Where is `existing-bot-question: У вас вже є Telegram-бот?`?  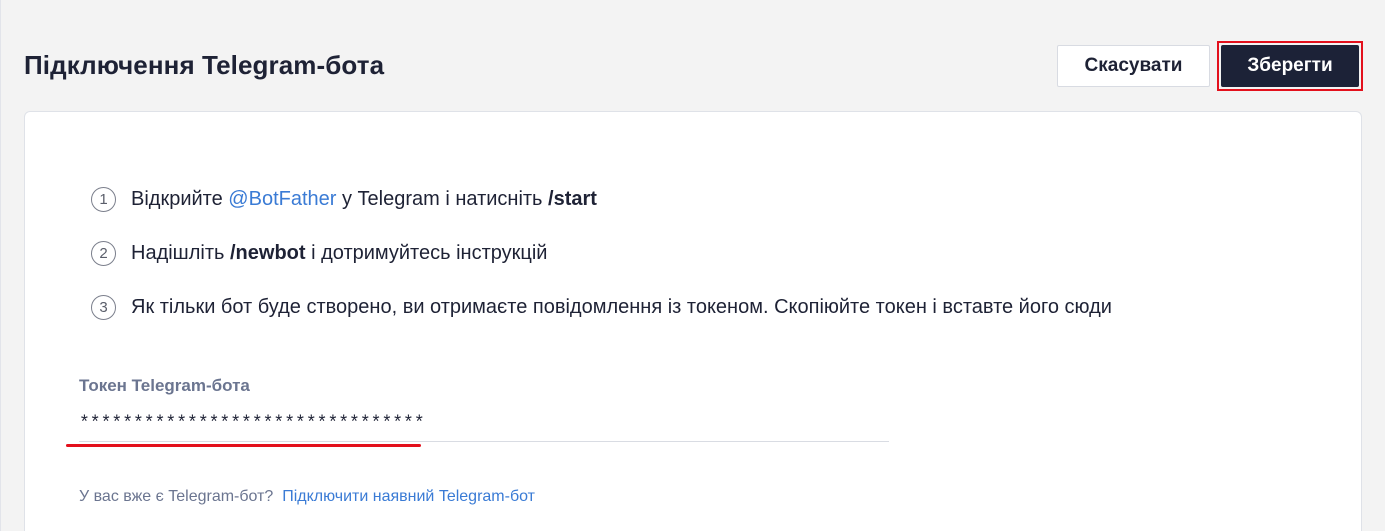
existing-bot-question: У вас вже є Telegram-бот? is located at coordinates (178, 496).